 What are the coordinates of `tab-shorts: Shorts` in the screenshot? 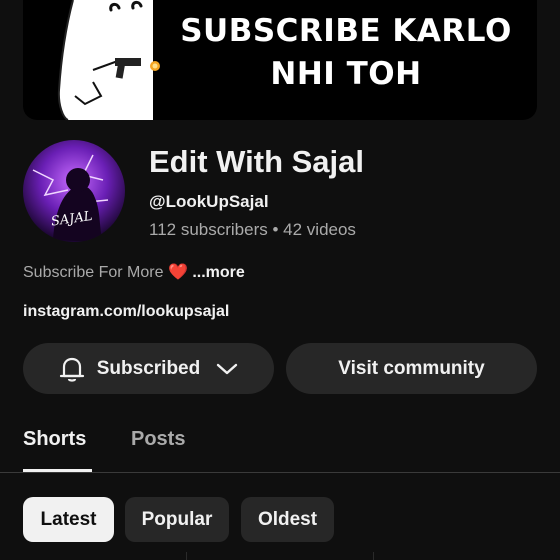 It's located at (54, 439).